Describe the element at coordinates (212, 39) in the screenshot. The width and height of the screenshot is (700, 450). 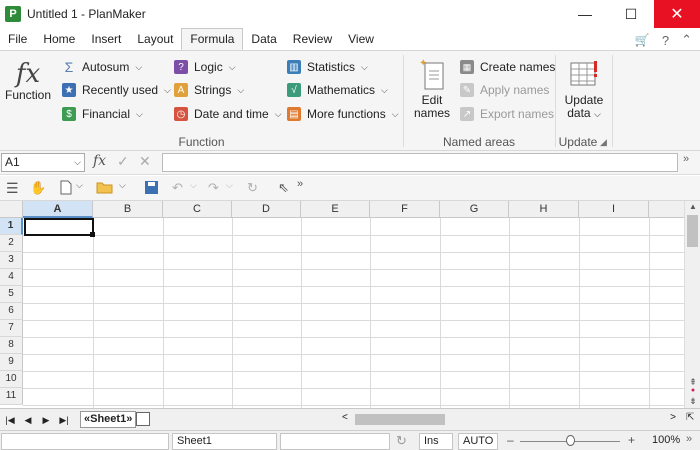
I see `tab-formula: Formula` at that location.